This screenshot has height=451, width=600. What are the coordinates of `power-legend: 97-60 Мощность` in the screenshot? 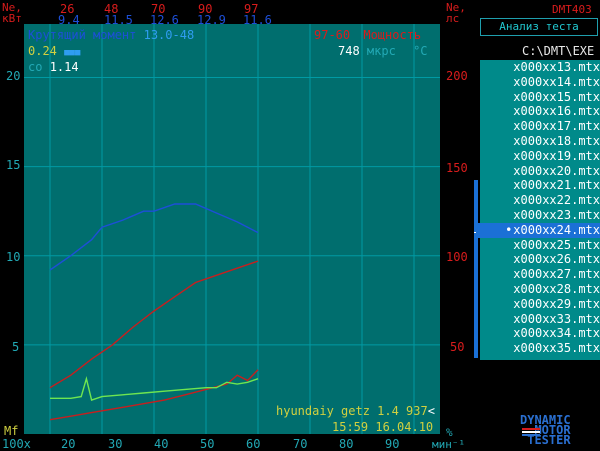 It's located at (367, 35).